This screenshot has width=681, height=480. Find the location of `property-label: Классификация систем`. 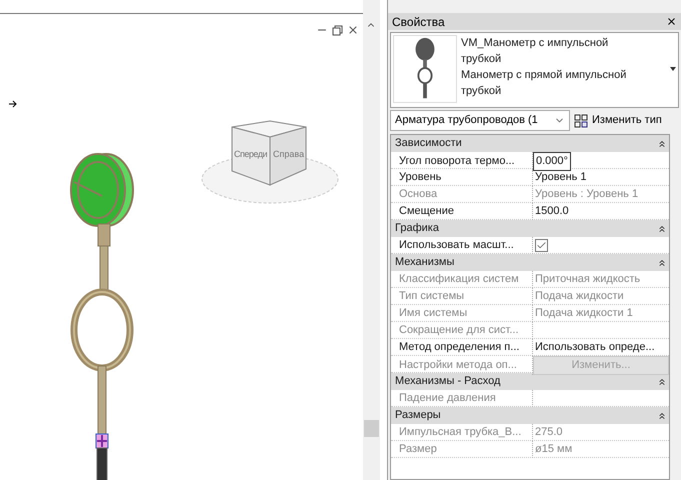

property-label: Классификация систем is located at coordinates (459, 279).